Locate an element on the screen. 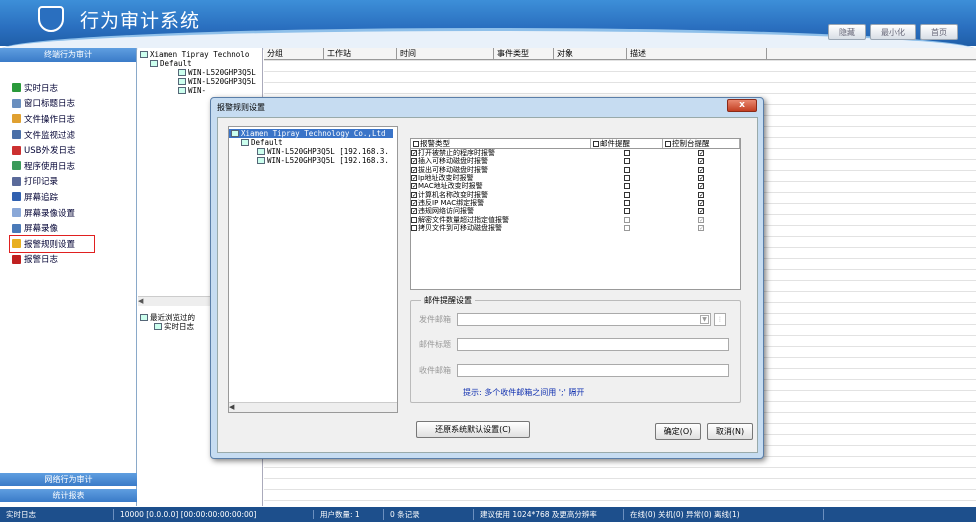 This screenshot has width=976, height=522. header-console: 控制台提醒 is located at coordinates (701, 143).